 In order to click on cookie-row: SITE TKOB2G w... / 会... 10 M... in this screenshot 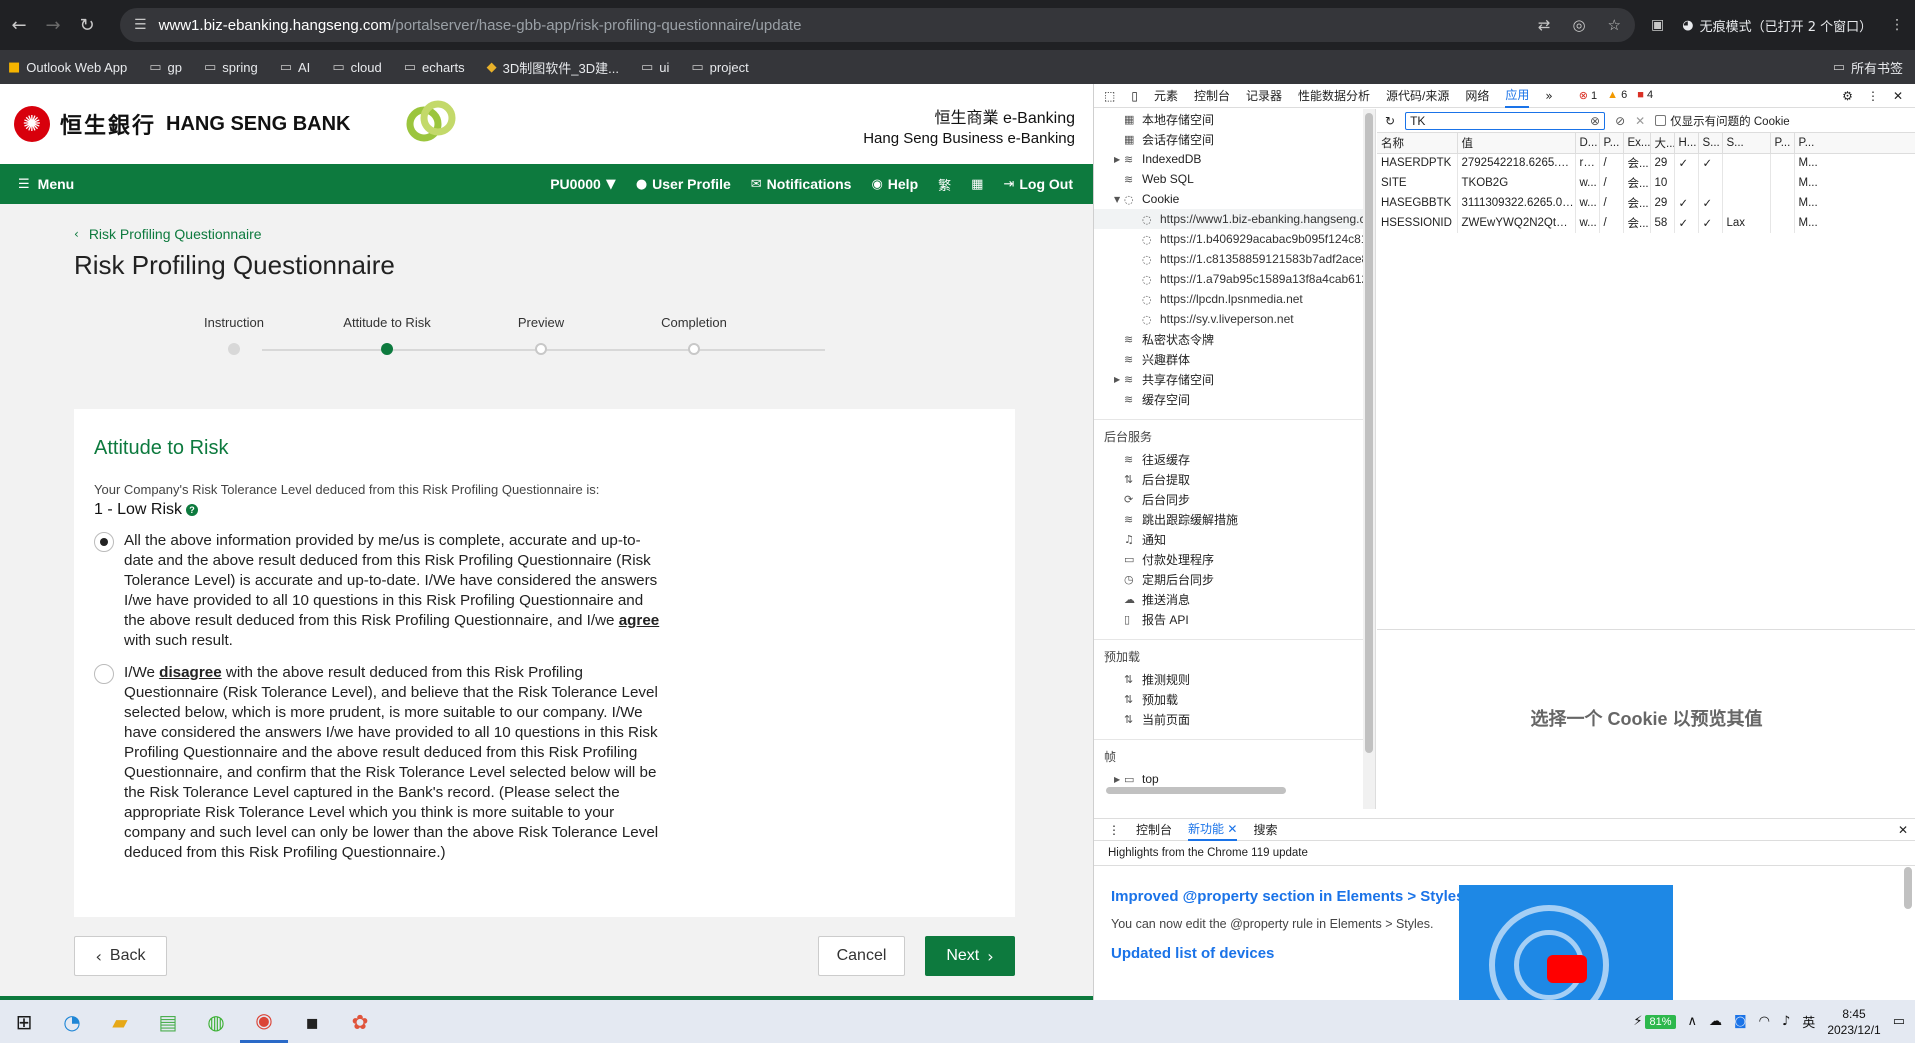, I will do `click(1646, 183)`.